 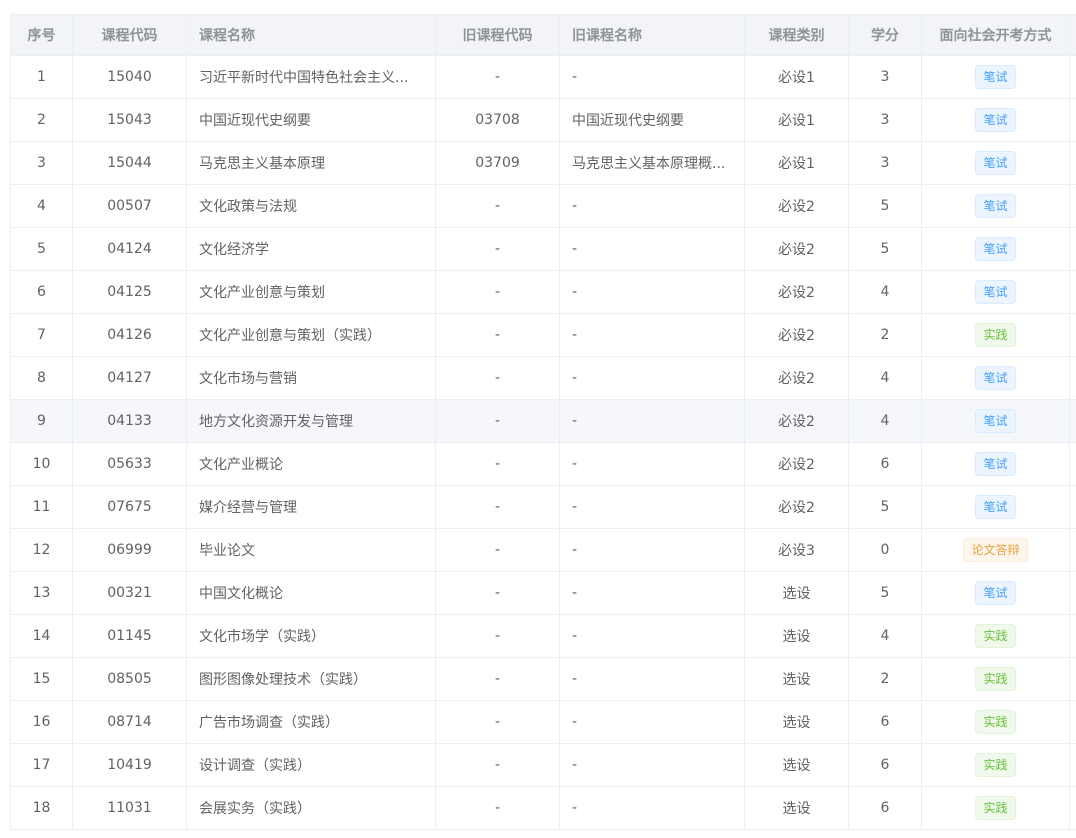 What do you see at coordinates (543, 550) in the screenshot?
I see `table-row: 12 06999 毕业论文 - - 必设3 0 论文答辩` at bounding box center [543, 550].